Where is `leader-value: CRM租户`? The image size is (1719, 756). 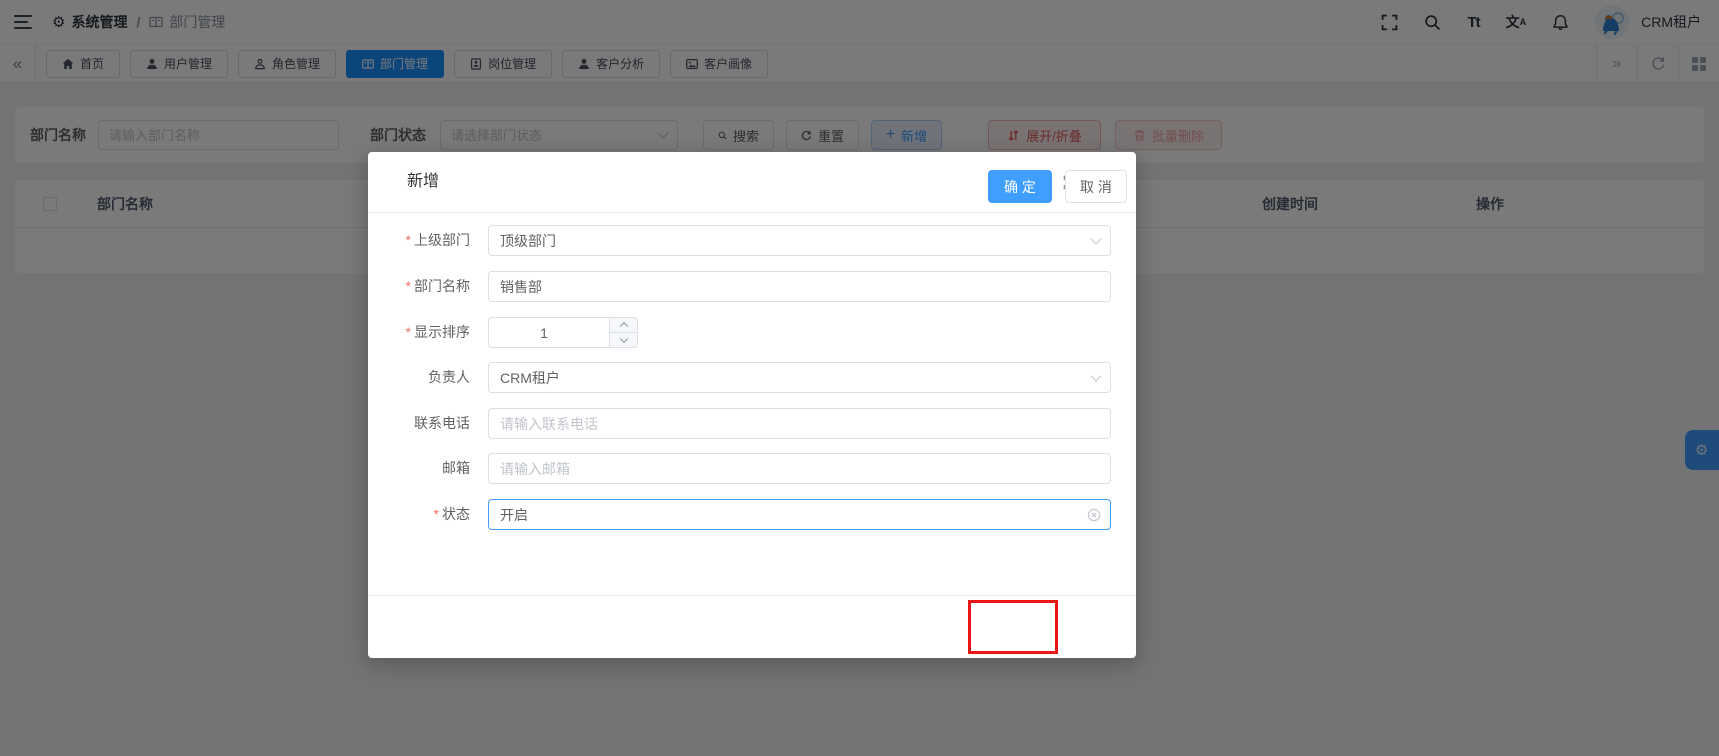 leader-value: CRM租户 is located at coordinates (530, 377).